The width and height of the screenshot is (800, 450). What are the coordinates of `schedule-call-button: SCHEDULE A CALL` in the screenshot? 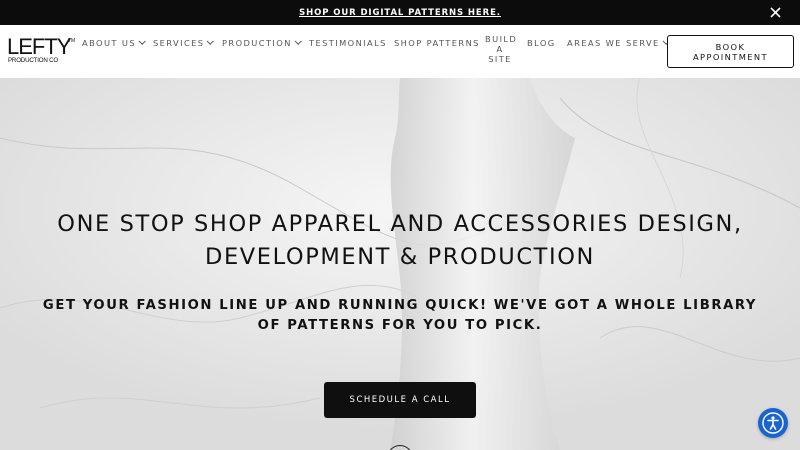 It's located at (400, 400).